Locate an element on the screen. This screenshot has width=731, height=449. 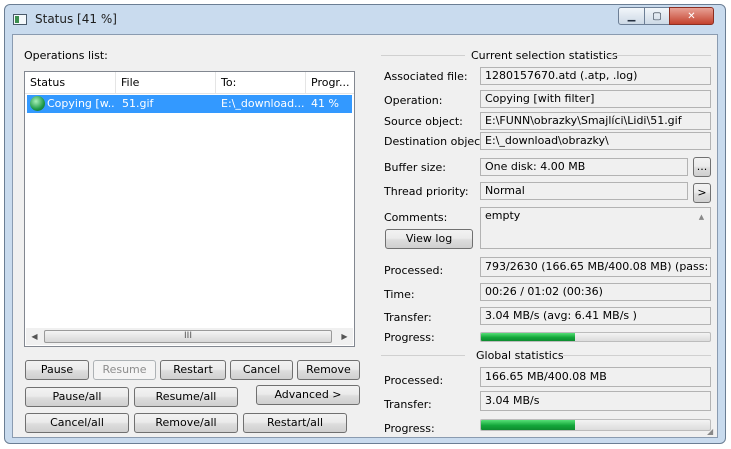
minimize-button: ▁ is located at coordinates (631, 16).